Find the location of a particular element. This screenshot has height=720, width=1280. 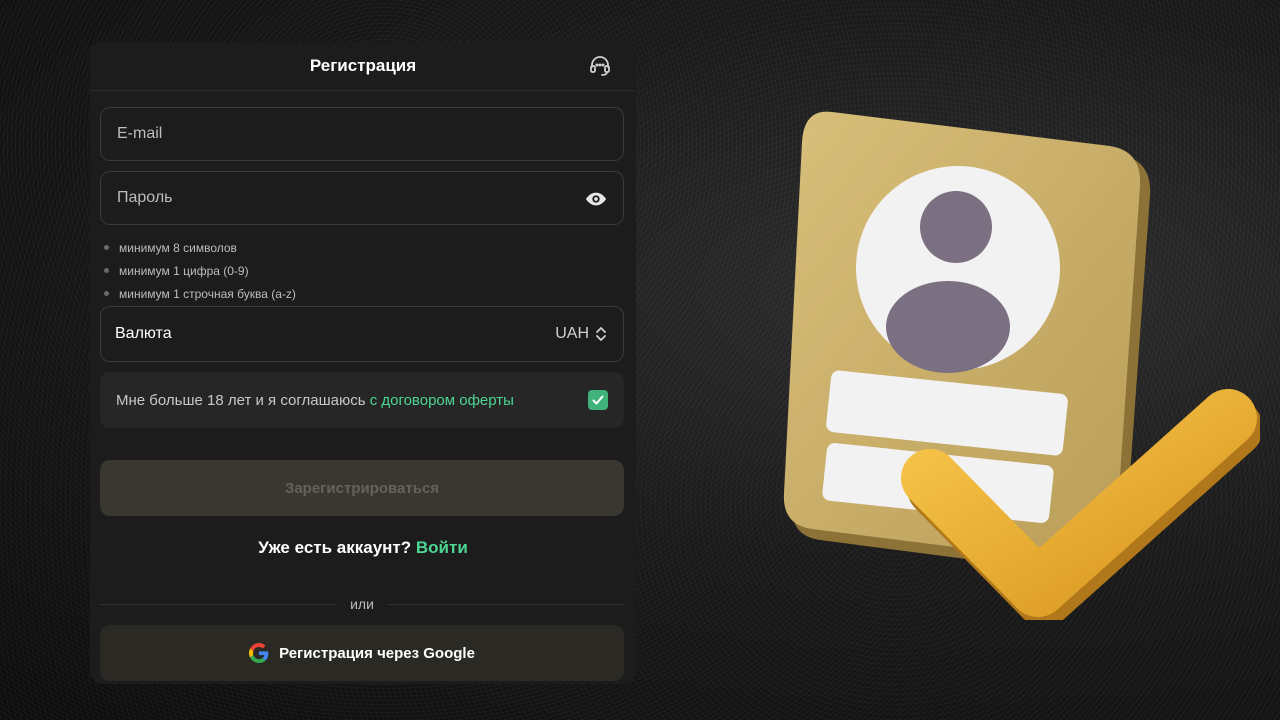

google-signup-button: Регистрация через Google is located at coordinates (362, 653).